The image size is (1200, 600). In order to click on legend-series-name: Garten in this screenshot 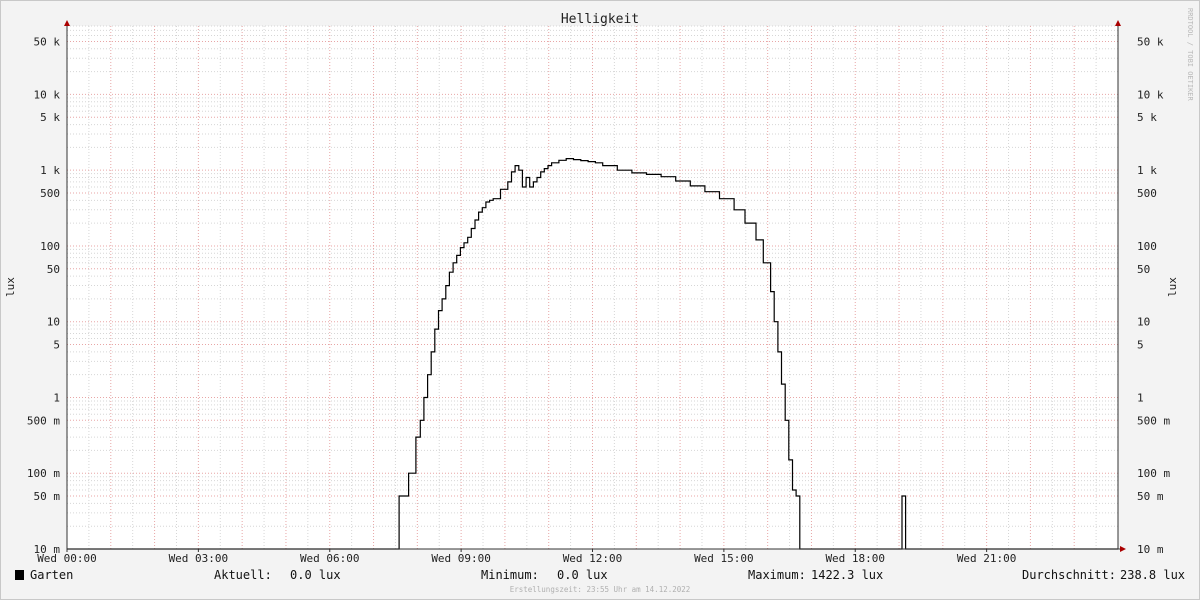, I will do `click(51, 575)`.